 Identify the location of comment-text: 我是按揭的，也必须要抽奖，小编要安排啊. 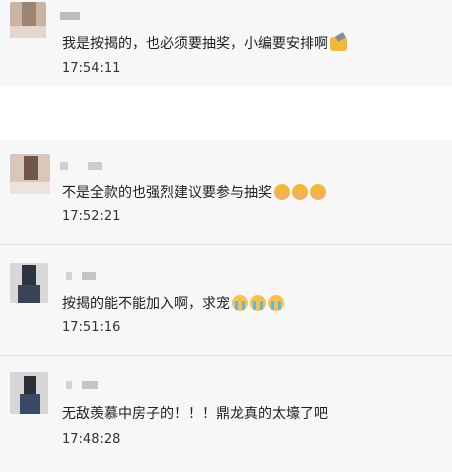
(204, 44).